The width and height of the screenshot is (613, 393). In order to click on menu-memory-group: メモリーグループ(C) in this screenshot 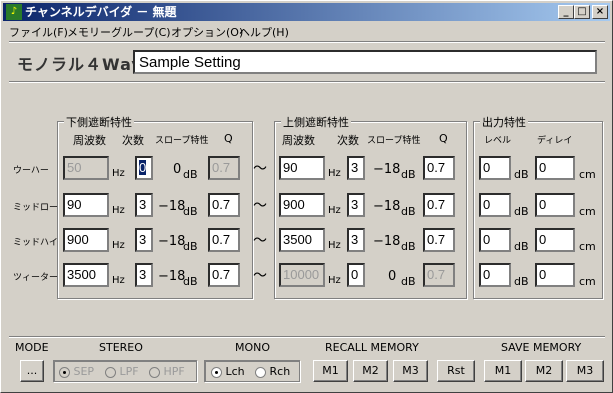, I will do `click(119, 32)`.